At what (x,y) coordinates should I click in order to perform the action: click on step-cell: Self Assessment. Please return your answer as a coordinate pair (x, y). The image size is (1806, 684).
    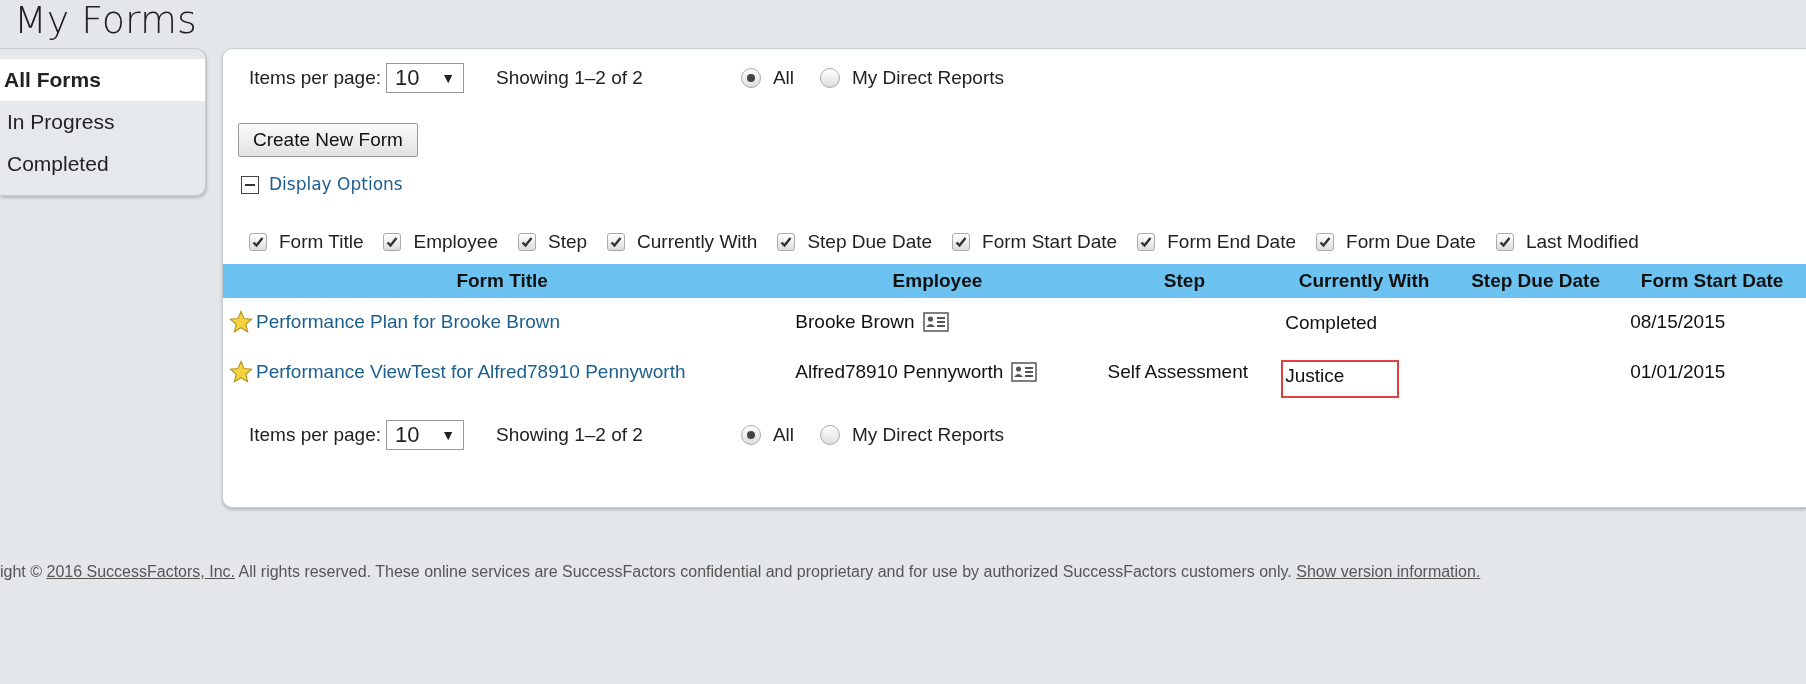
    Looking at the image, I should click on (1178, 371).